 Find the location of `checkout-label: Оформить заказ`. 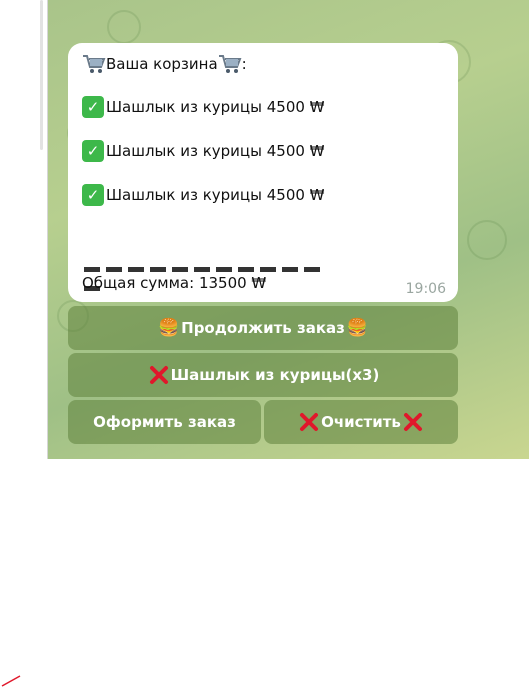

checkout-label: Оформить заказ is located at coordinates (164, 422).